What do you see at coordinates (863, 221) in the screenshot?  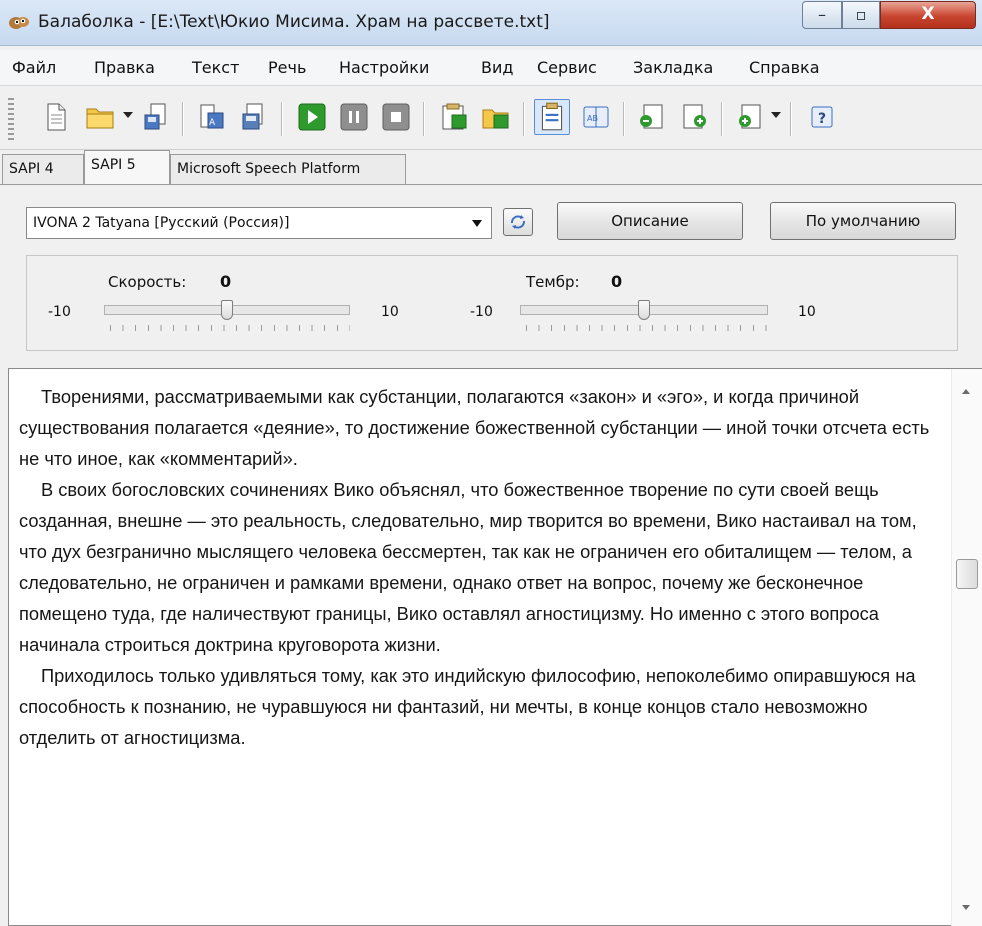 I see `default-voice-button: По умолчанию` at bounding box center [863, 221].